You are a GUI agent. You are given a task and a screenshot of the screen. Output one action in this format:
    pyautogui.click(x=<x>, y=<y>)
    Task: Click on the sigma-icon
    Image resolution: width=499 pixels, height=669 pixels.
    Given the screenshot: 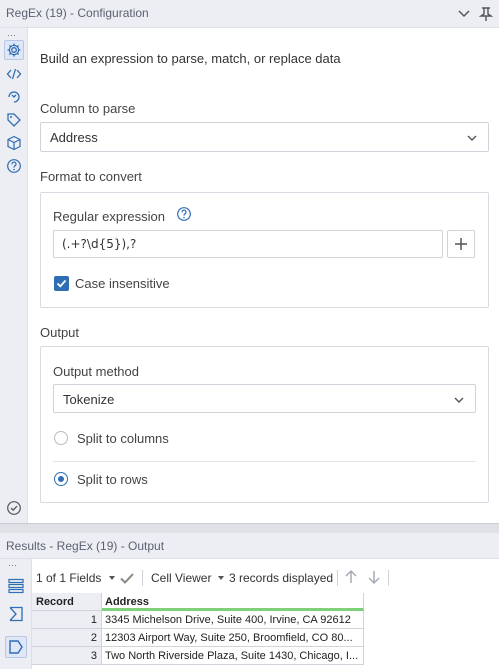 What is the action you would take?
    pyautogui.click(x=16, y=614)
    